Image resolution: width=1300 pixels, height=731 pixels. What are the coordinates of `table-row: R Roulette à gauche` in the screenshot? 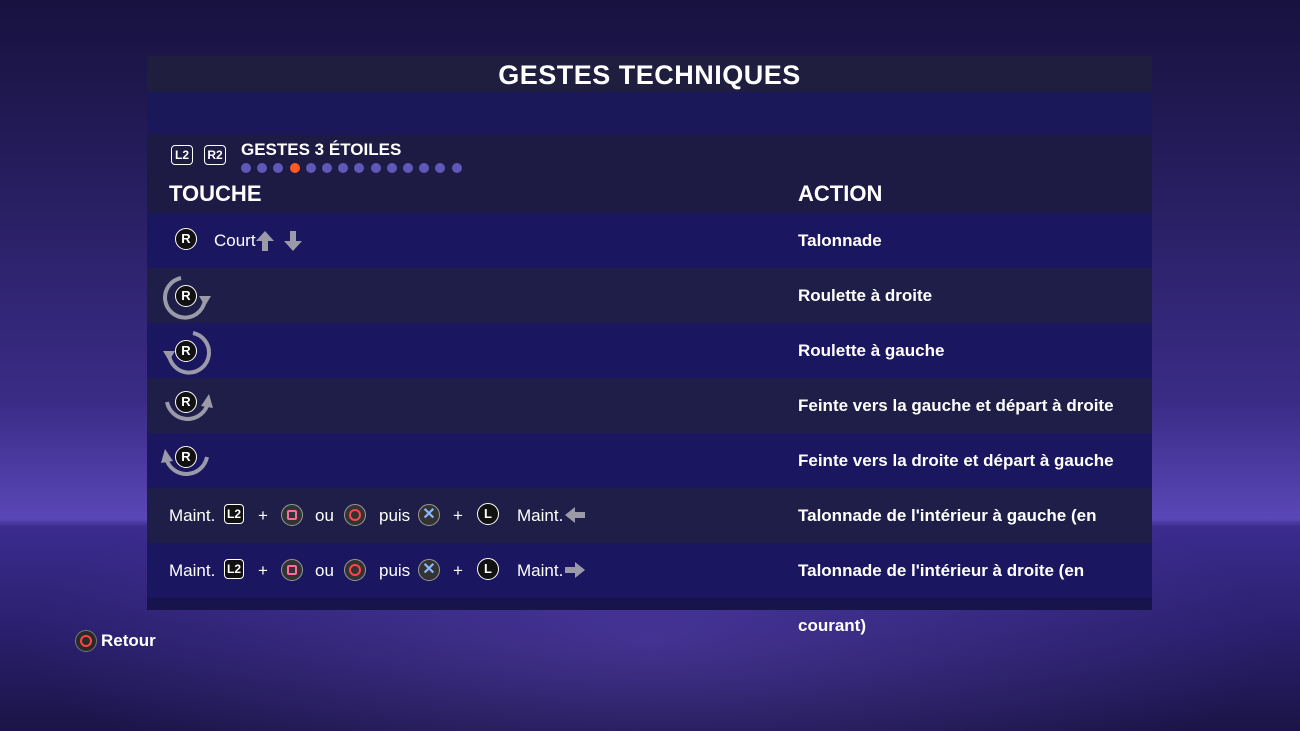 It's located at (649, 350).